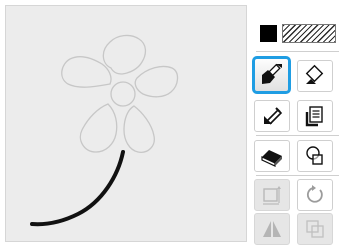  What do you see at coordinates (268, 33) in the screenshot?
I see `primary-color-swatch` at bounding box center [268, 33].